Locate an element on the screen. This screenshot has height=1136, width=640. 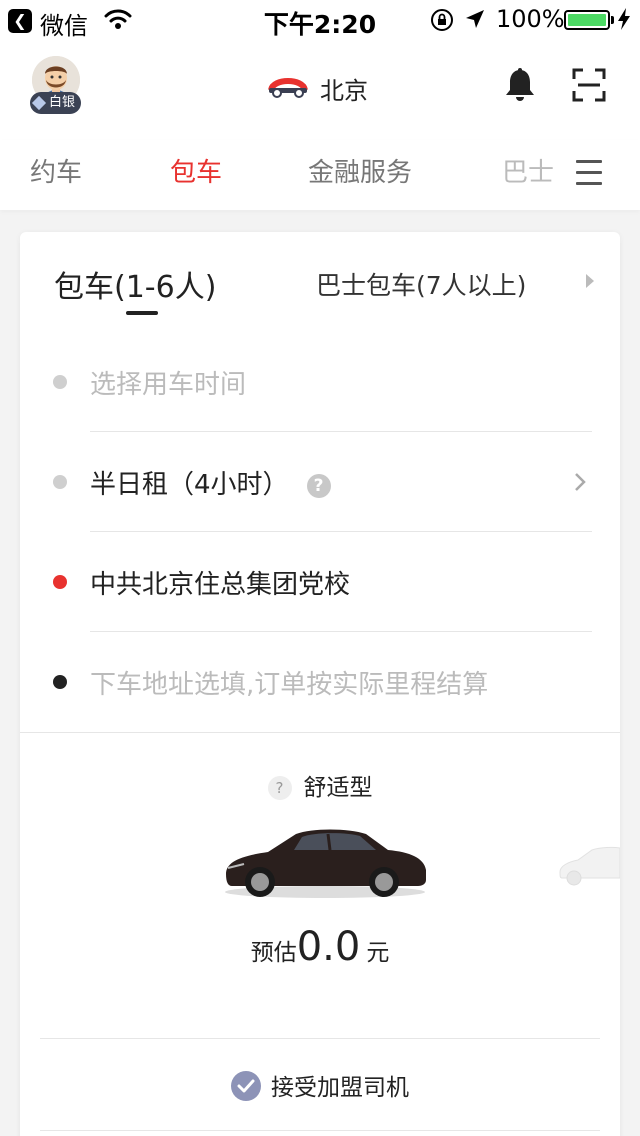
notification-bell-icon is located at coordinates (520, 87).